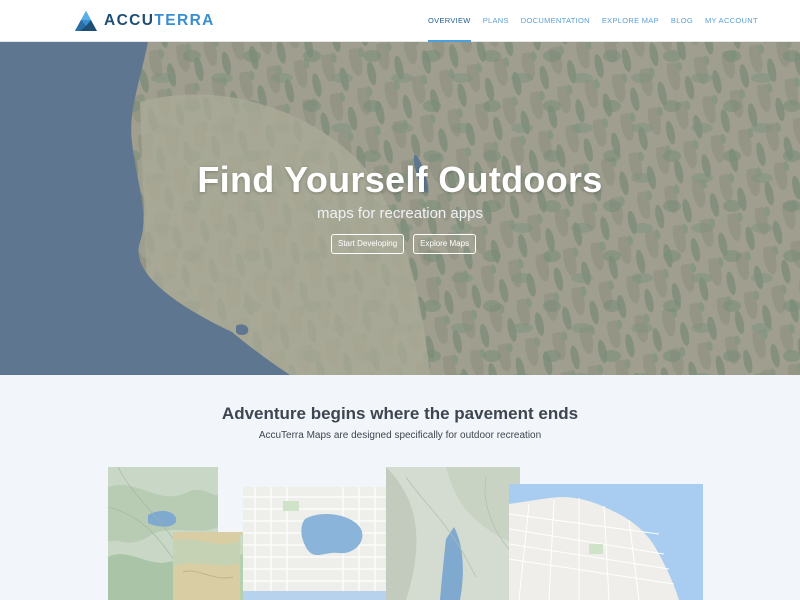 The height and width of the screenshot is (600, 800). Describe the element at coordinates (368, 244) in the screenshot. I see `start-developing-button: Start Developing` at that location.